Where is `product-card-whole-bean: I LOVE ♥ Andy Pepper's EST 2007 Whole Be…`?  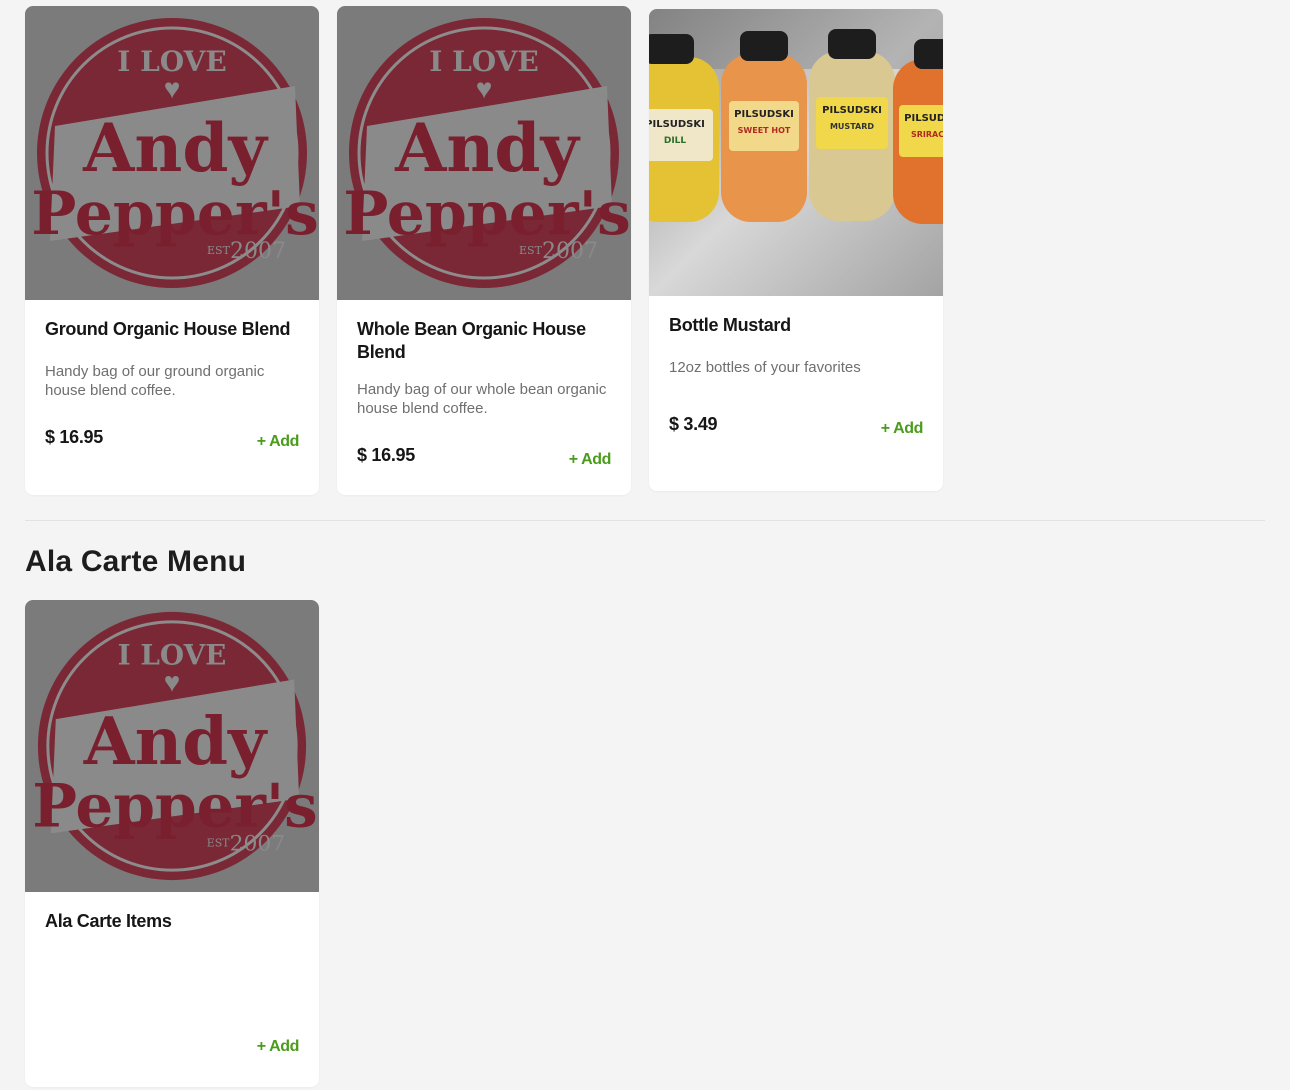 product-card-whole-bean: I LOVE ♥ Andy Pepper's EST 2007 Whole Be… is located at coordinates (484, 250).